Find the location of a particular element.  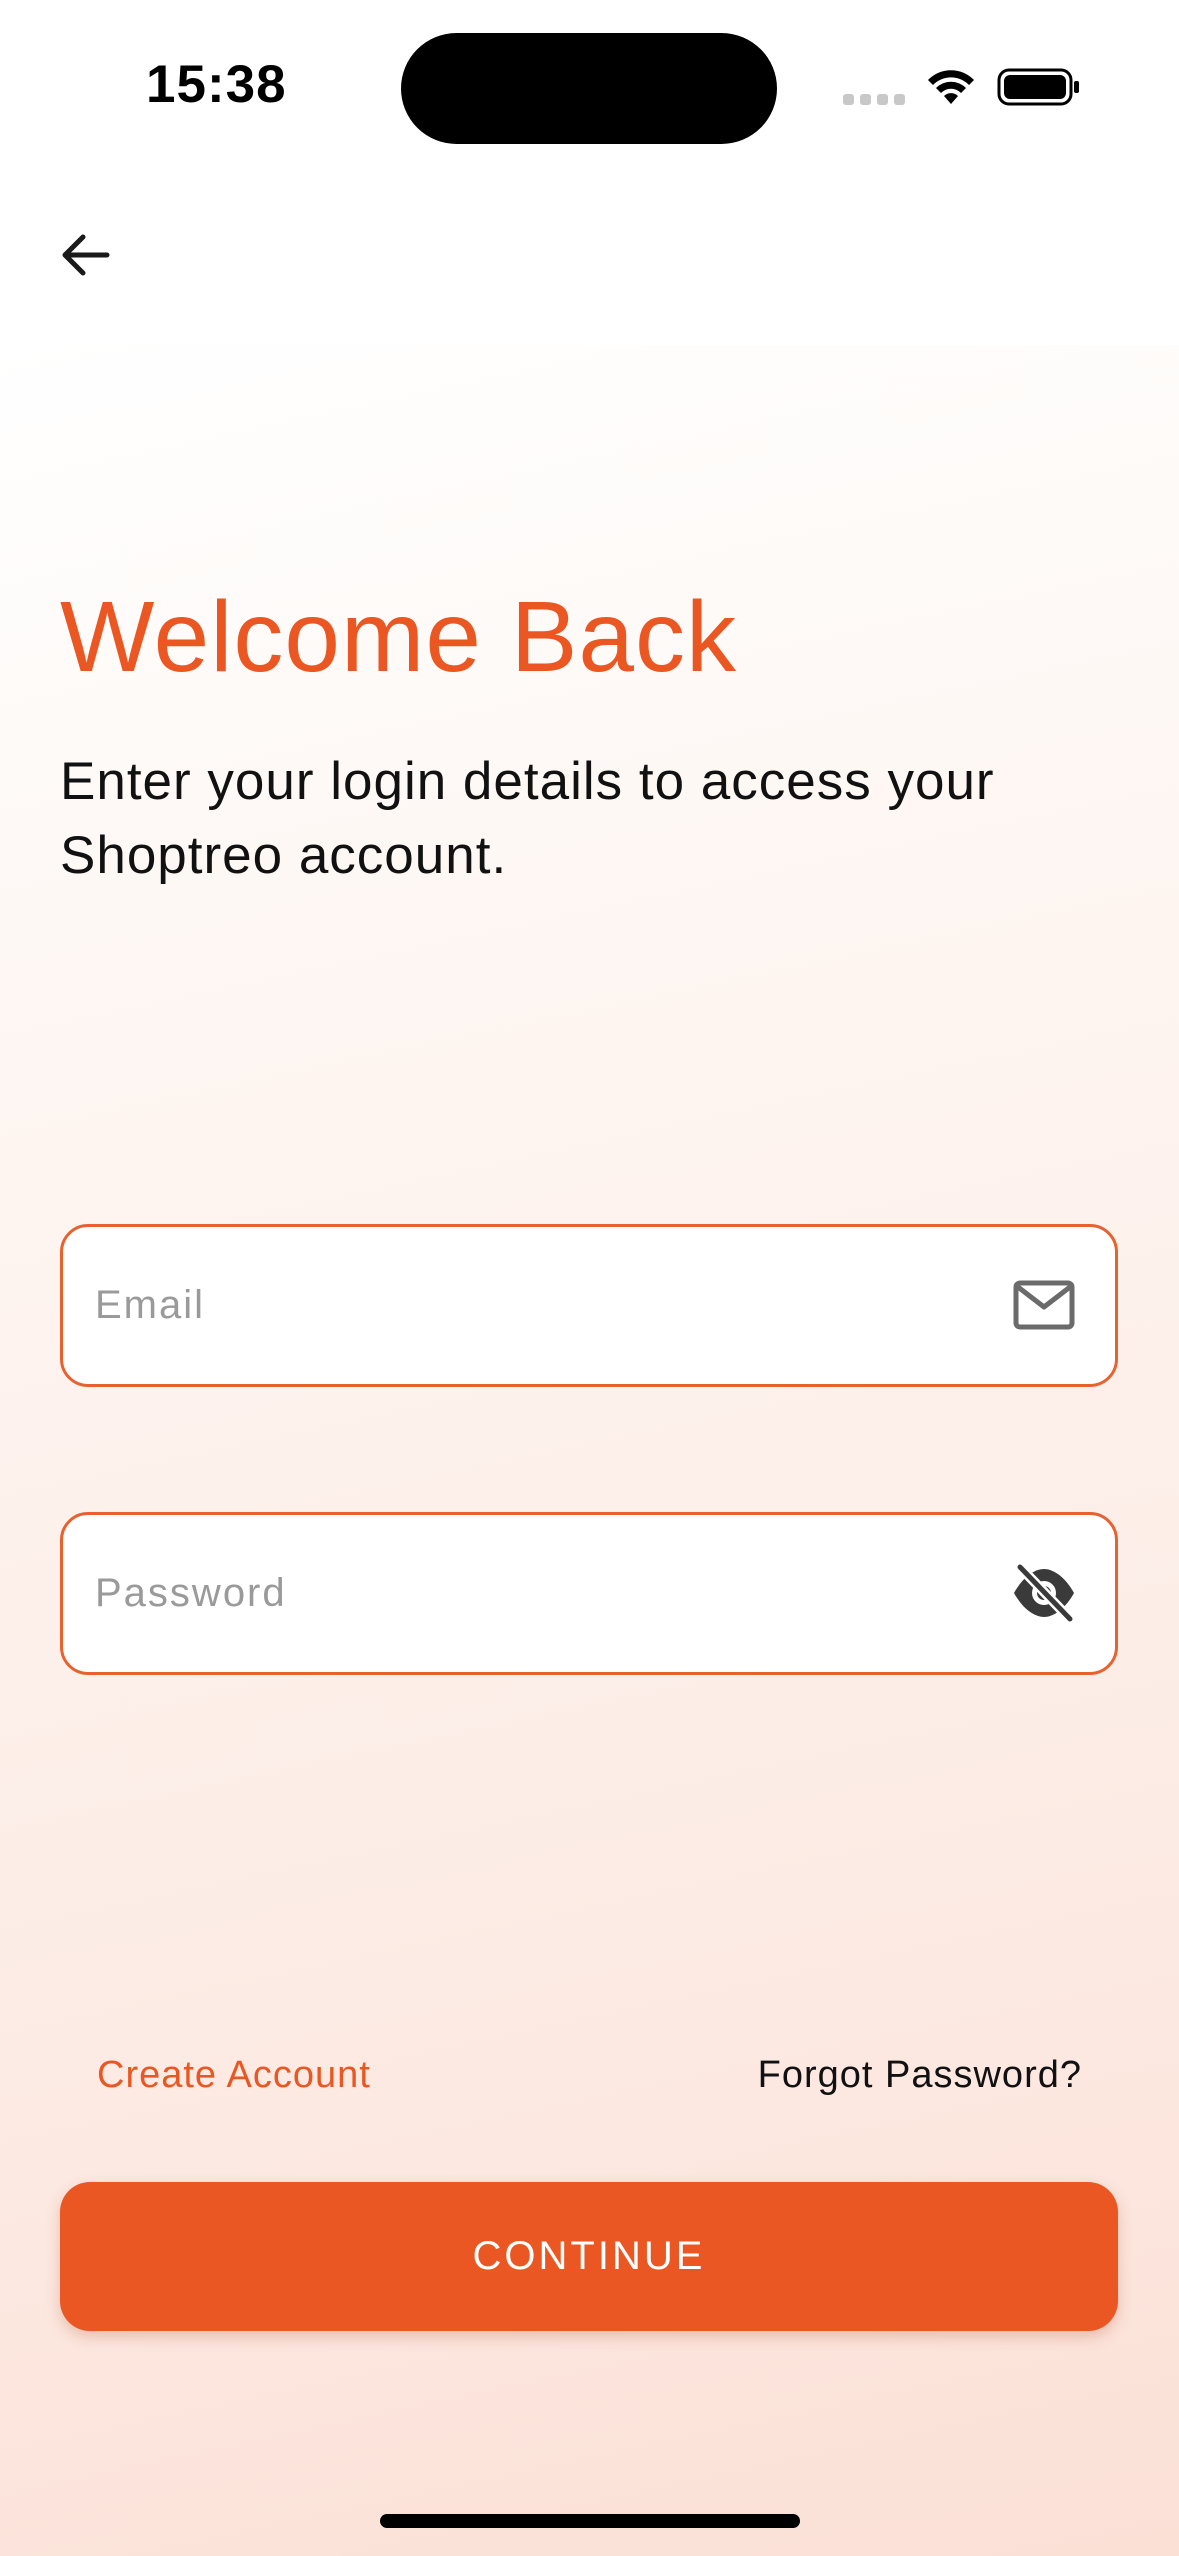

status-time: 15:38 is located at coordinates (216, 84).